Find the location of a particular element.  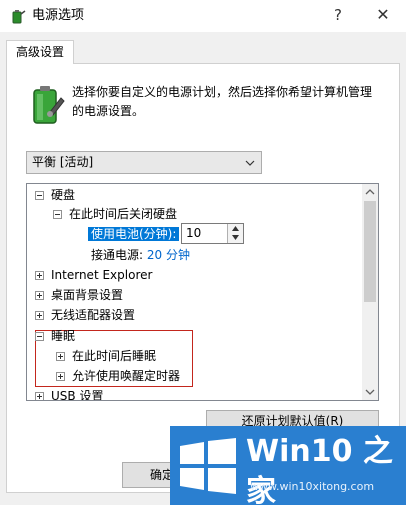

spin-up-button is located at coordinates (235, 228).